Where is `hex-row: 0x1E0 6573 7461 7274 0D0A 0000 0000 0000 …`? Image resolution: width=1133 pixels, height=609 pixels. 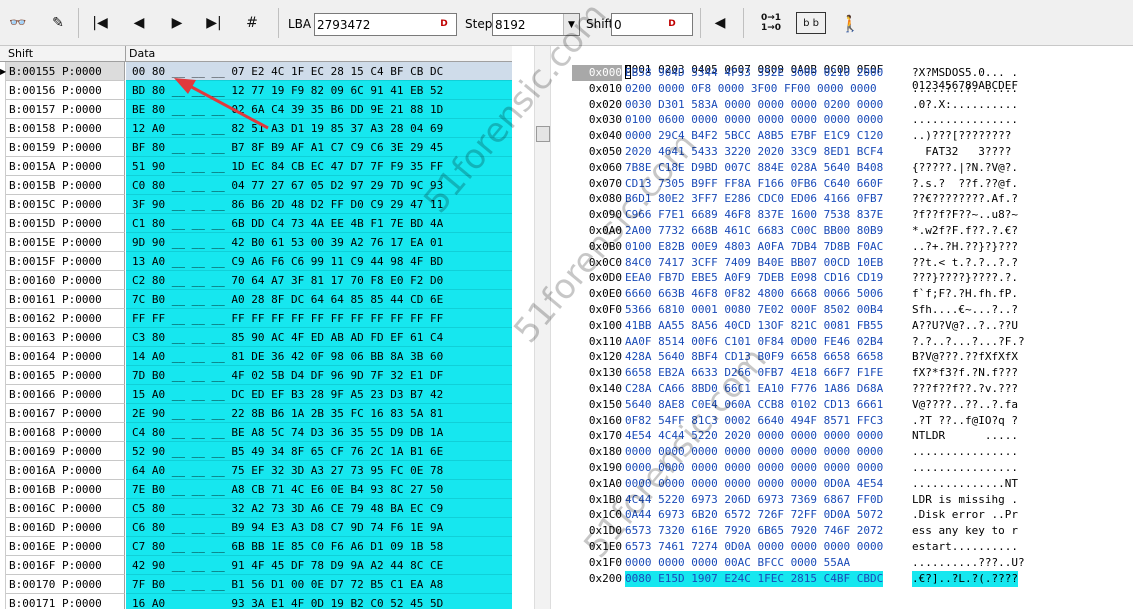
hex-row: 0x1E0 6573 7461 7274 0D0A 0000 0000 0000 … is located at coordinates (842, 547).